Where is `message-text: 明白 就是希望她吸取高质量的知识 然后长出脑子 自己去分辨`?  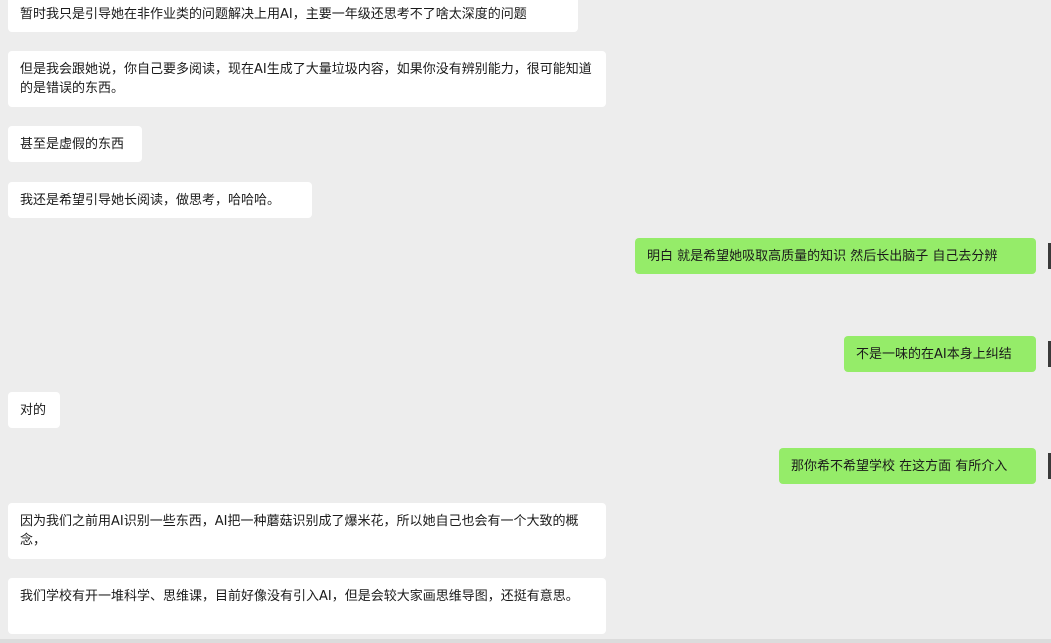 message-text: 明白 就是希望她吸取高质量的知识 然后长出脑子 自己去分辨 is located at coordinates (822, 256).